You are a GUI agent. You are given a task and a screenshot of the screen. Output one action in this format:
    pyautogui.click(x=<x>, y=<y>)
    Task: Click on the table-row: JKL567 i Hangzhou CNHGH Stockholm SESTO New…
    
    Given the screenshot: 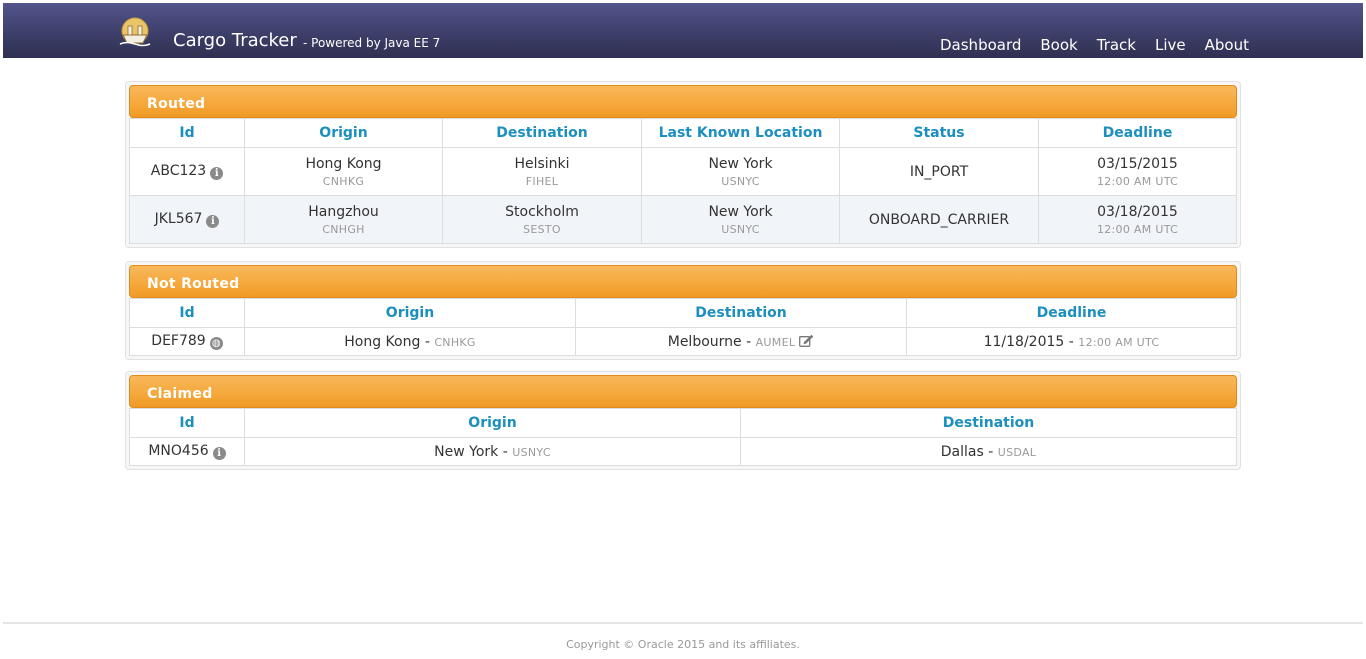 What is the action you would take?
    pyautogui.click(x=683, y=219)
    